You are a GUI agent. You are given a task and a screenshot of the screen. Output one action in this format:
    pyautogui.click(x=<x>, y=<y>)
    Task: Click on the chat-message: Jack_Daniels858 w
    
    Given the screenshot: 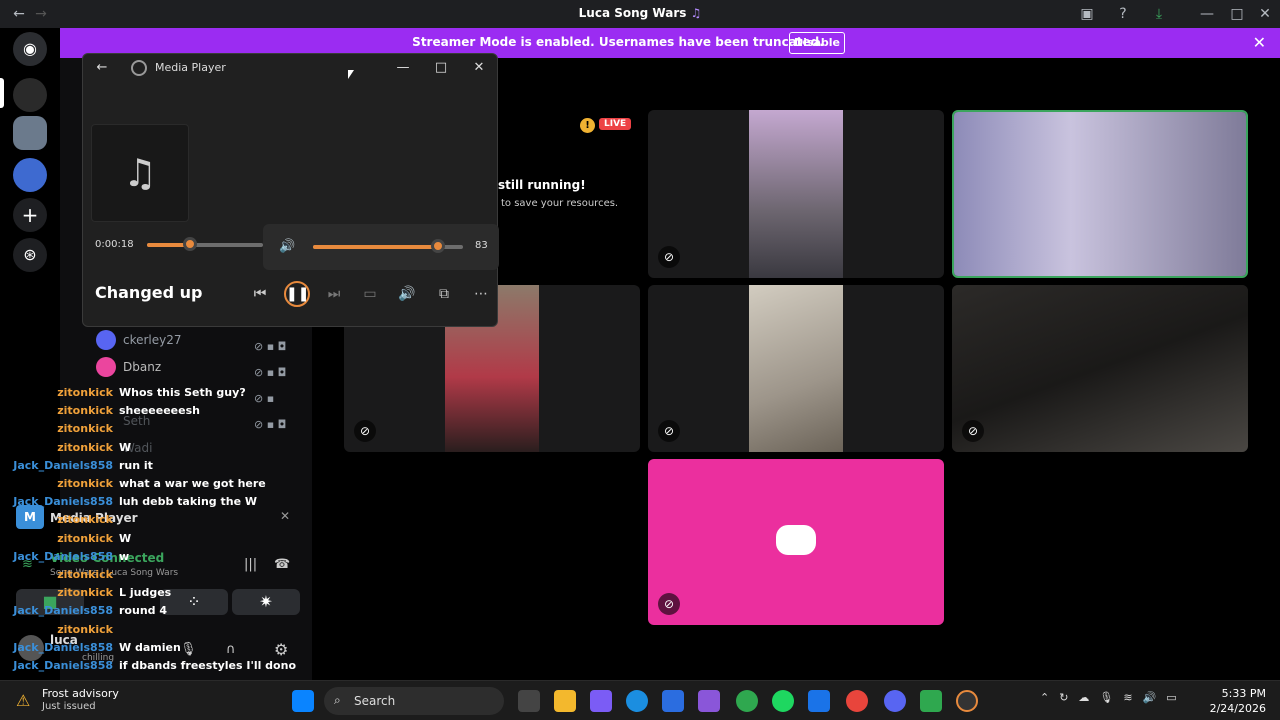 What is the action you would take?
    pyautogui.click(x=71, y=558)
    